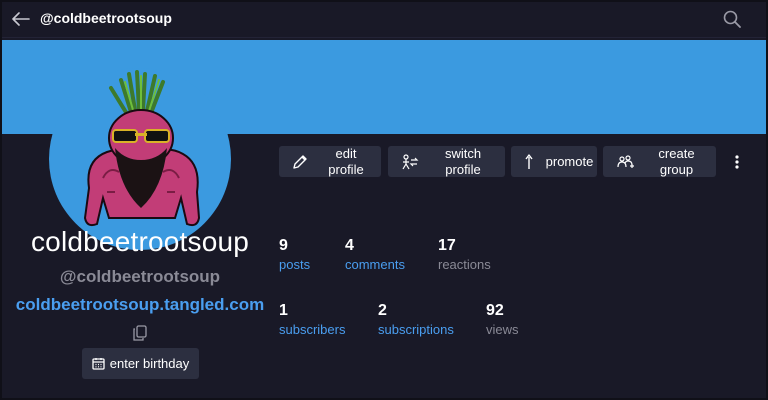  Describe the element at coordinates (98, 364) in the screenshot. I see `calendar-icon` at that location.